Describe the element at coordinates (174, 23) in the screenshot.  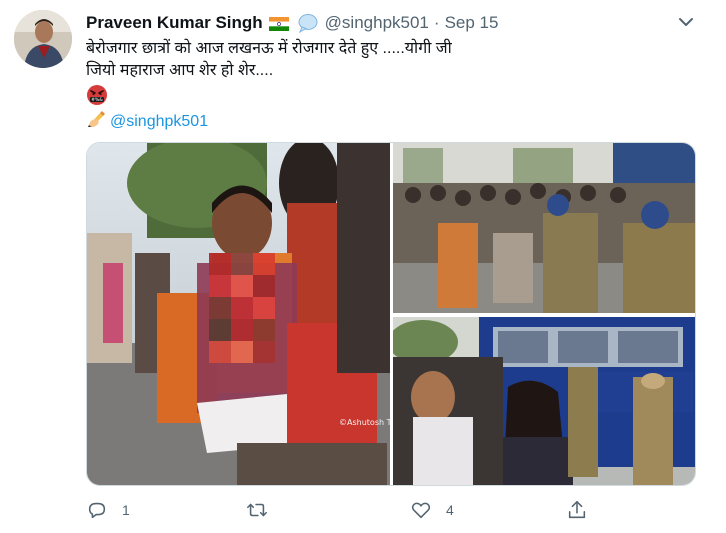
I see `author-name: Praveen Kumar Singh` at that location.